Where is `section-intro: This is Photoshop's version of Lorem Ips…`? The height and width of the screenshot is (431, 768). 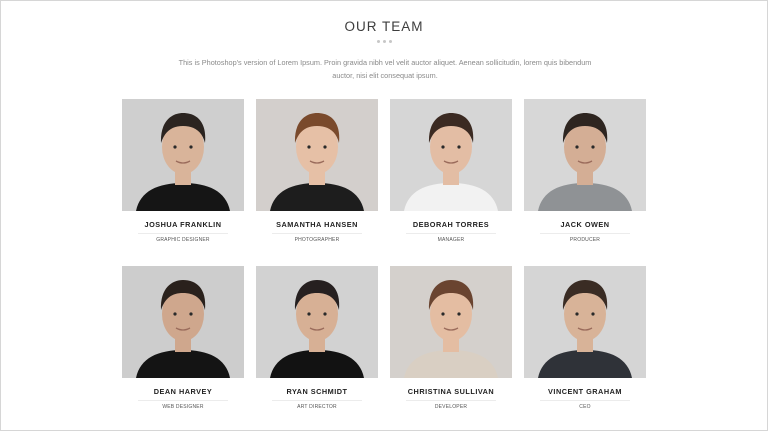
section-intro: This is Photoshop's version of Lorem Ips… is located at coordinates (385, 69).